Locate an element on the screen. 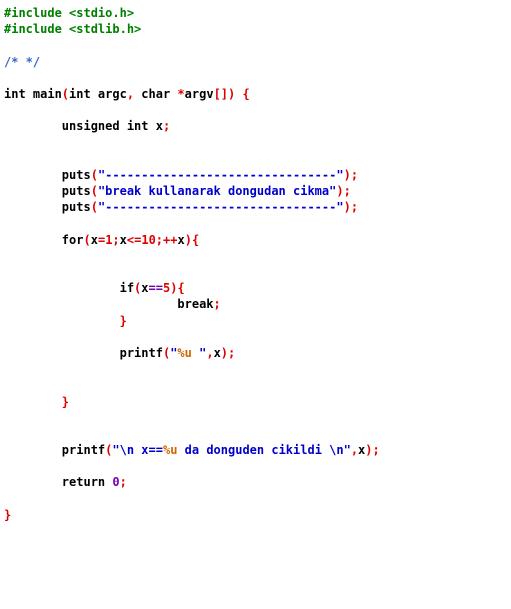 This screenshot has width=511, height=609. code-line: for(x=1;x<=10;++x){ is located at coordinates (255, 240).